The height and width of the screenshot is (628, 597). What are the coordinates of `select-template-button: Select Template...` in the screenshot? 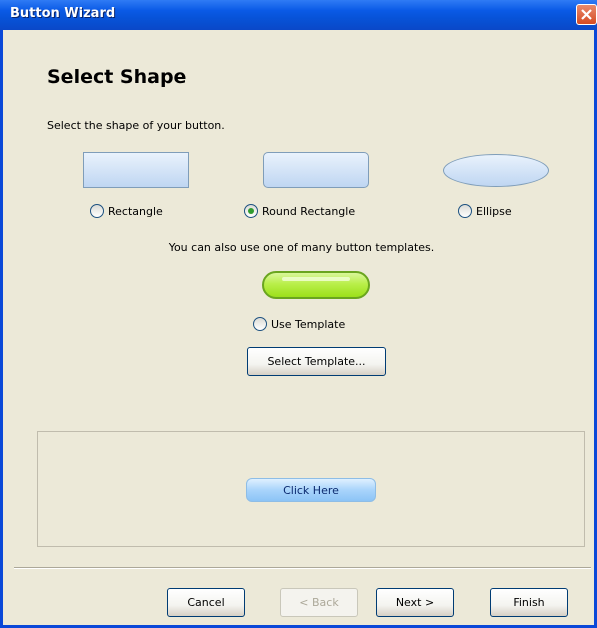 It's located at (316, 361).